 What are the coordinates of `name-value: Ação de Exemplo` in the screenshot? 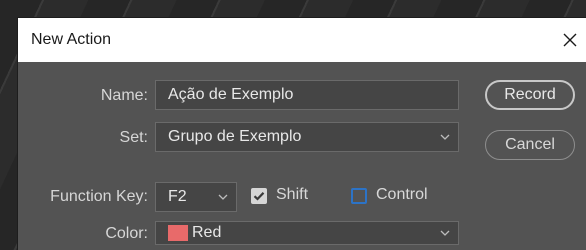 It's located at (231, 94).